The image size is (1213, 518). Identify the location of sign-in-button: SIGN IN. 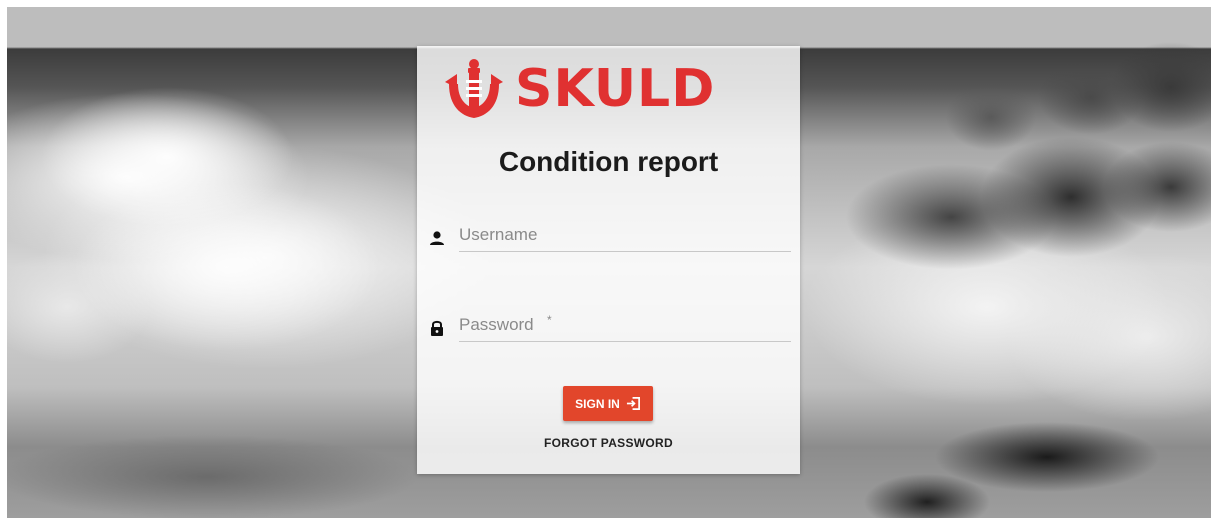
(608, 403).